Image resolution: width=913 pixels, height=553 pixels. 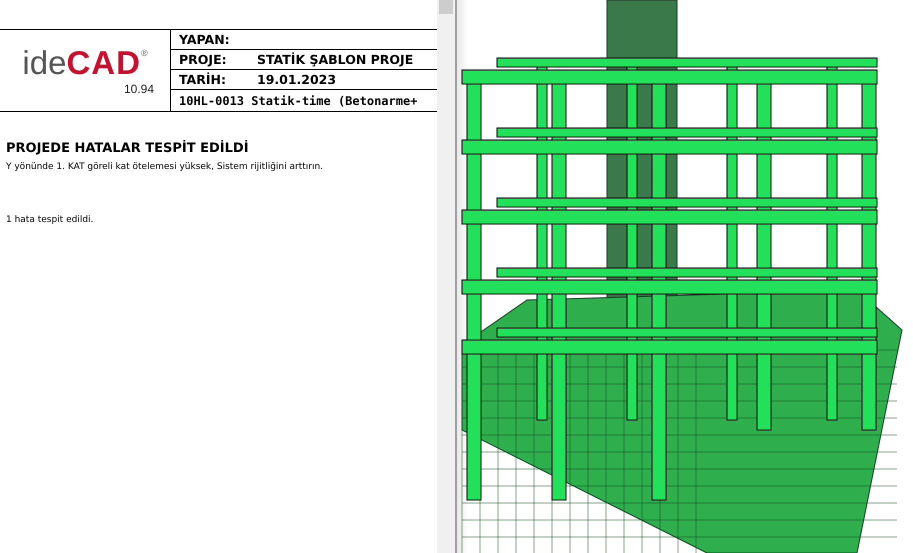 I want to click on field-label: PROJE:, so click(x=203, y=59).